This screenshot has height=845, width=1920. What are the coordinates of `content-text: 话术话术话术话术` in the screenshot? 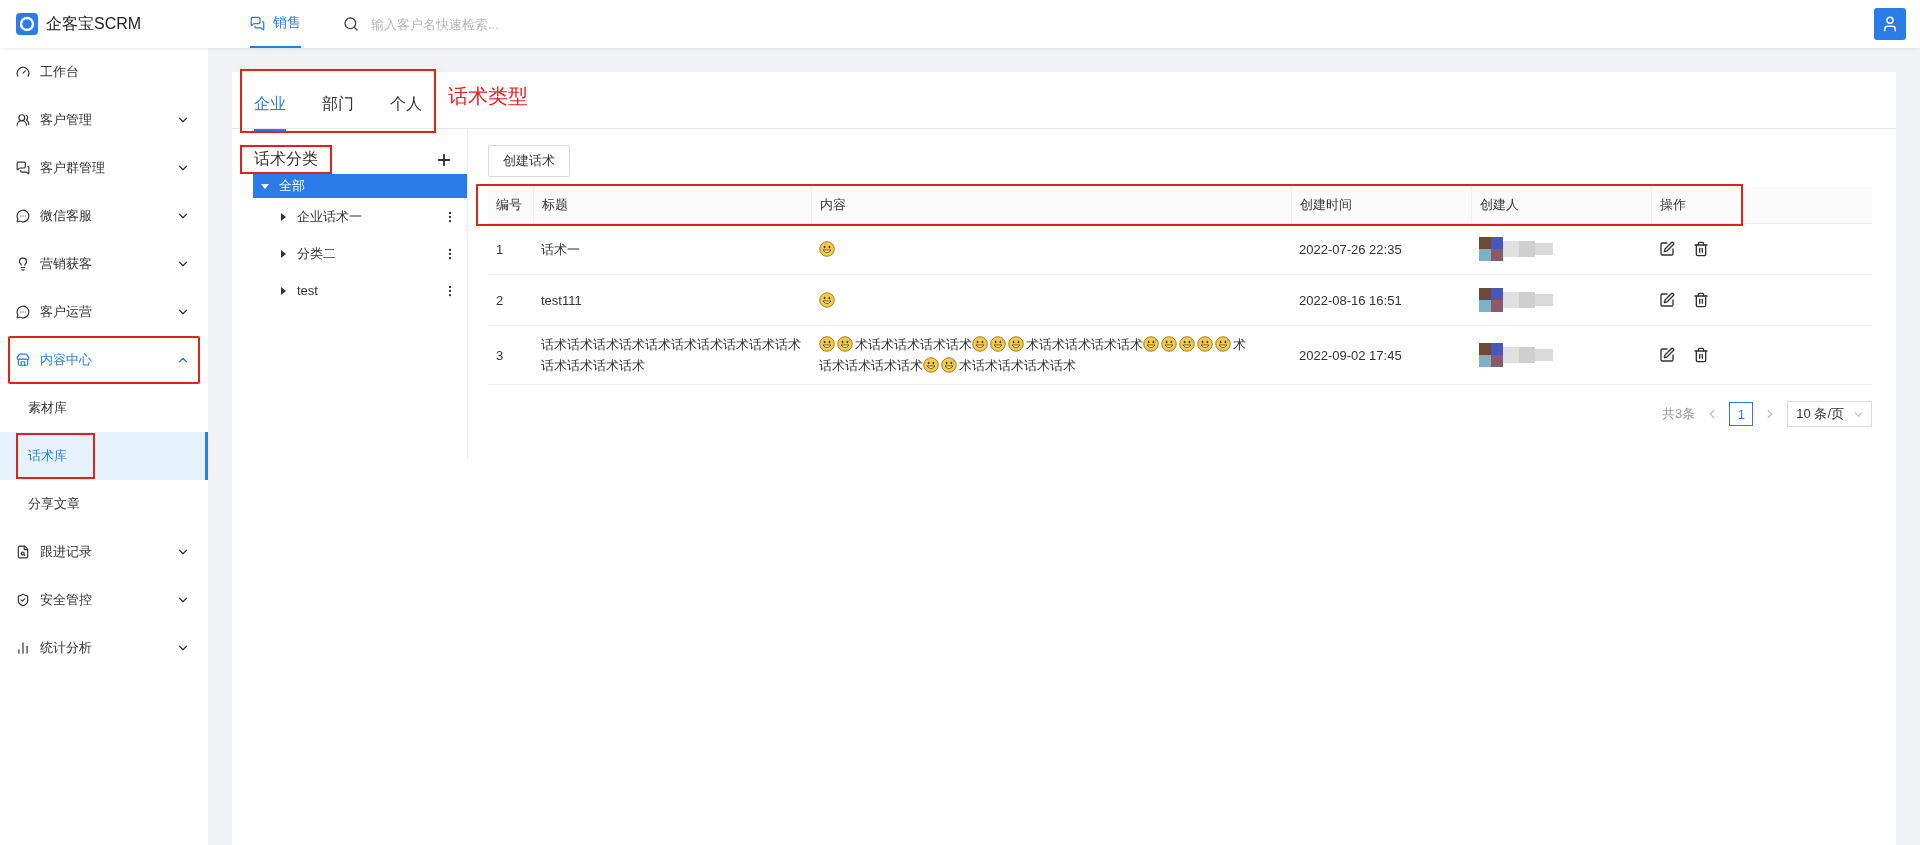 It's located at (871, 365).